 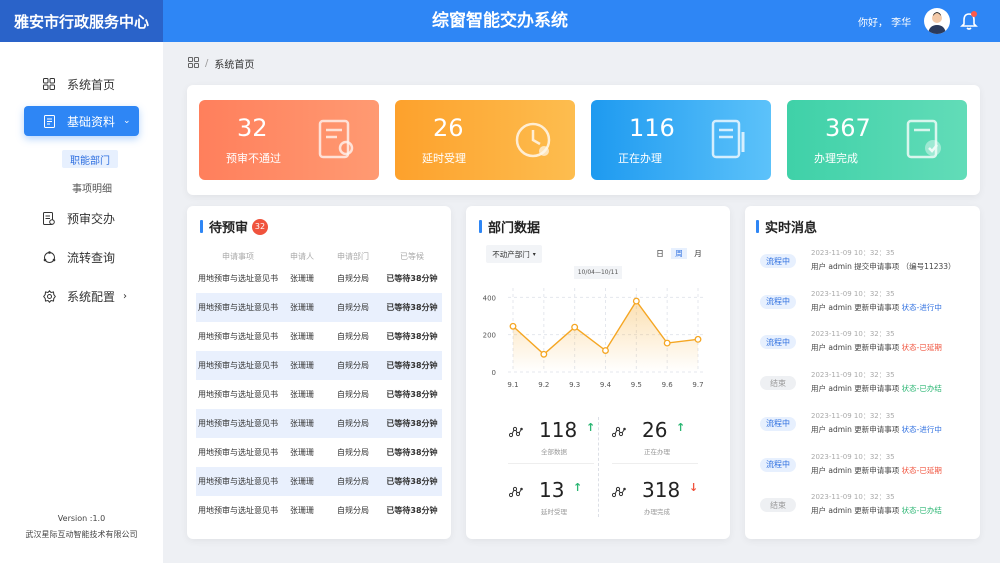 I want to click on column-header: 已等候, so click(x=412, y=256).